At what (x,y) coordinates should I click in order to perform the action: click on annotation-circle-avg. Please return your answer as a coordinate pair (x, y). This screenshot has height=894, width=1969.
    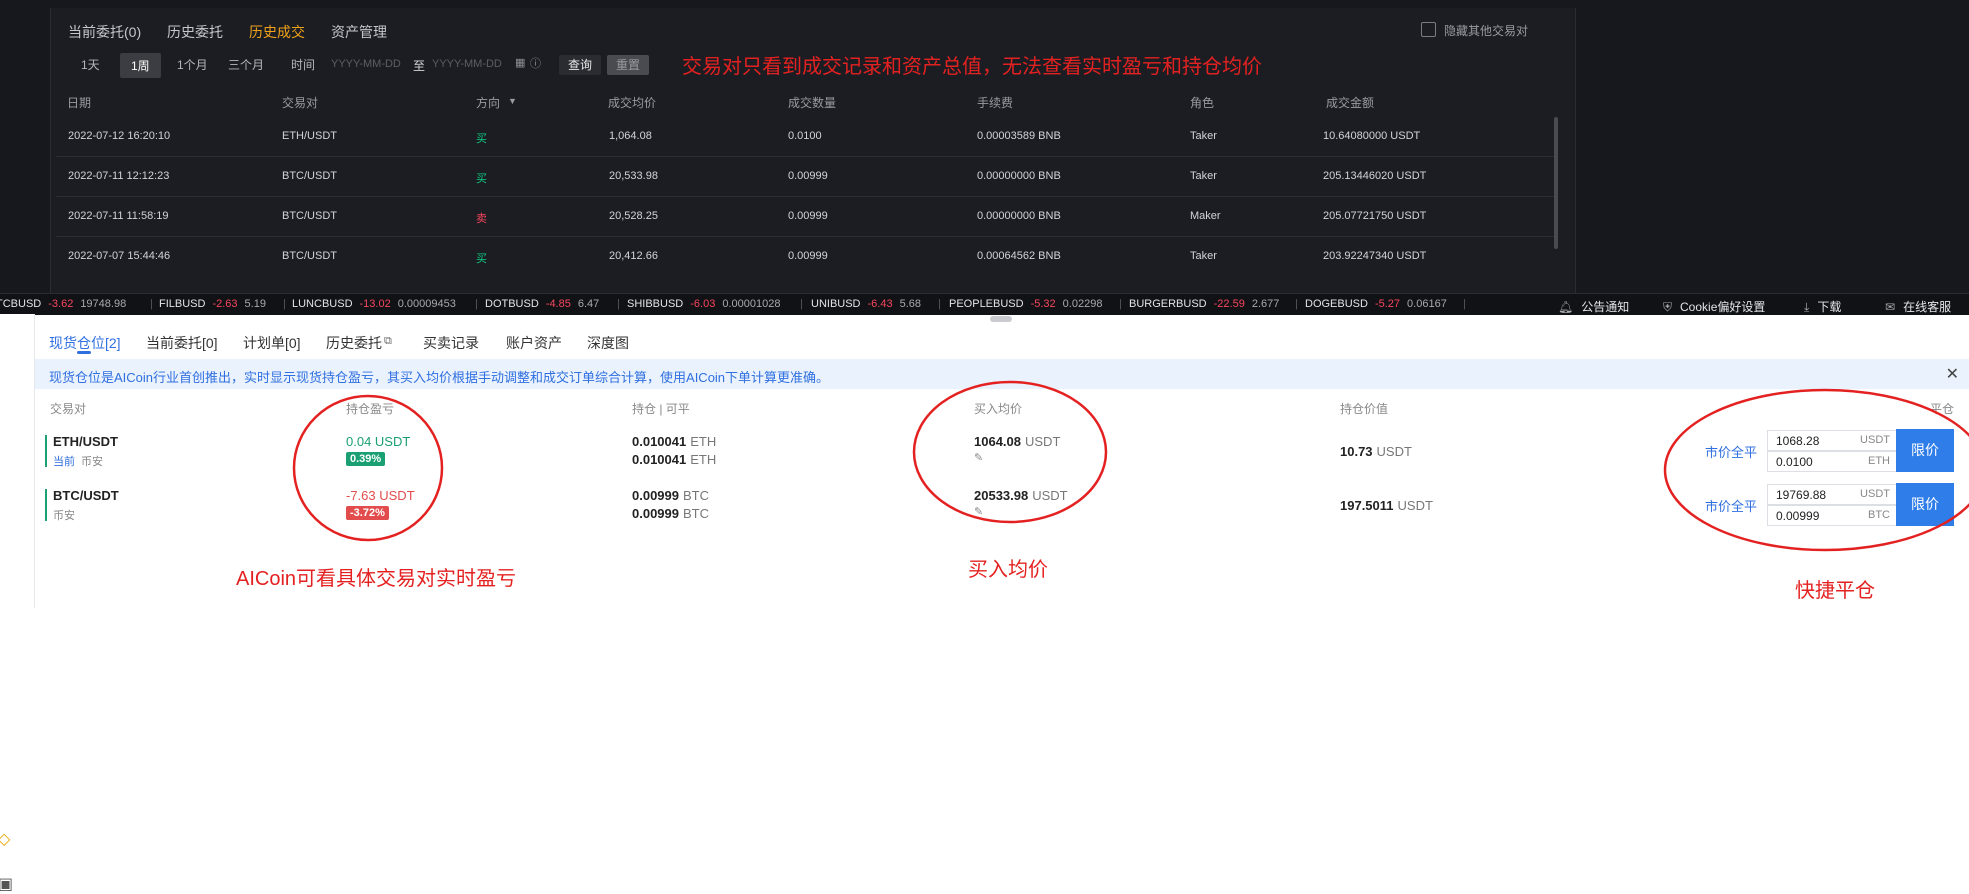
    Looking at the image, I should click on (1010, 452).